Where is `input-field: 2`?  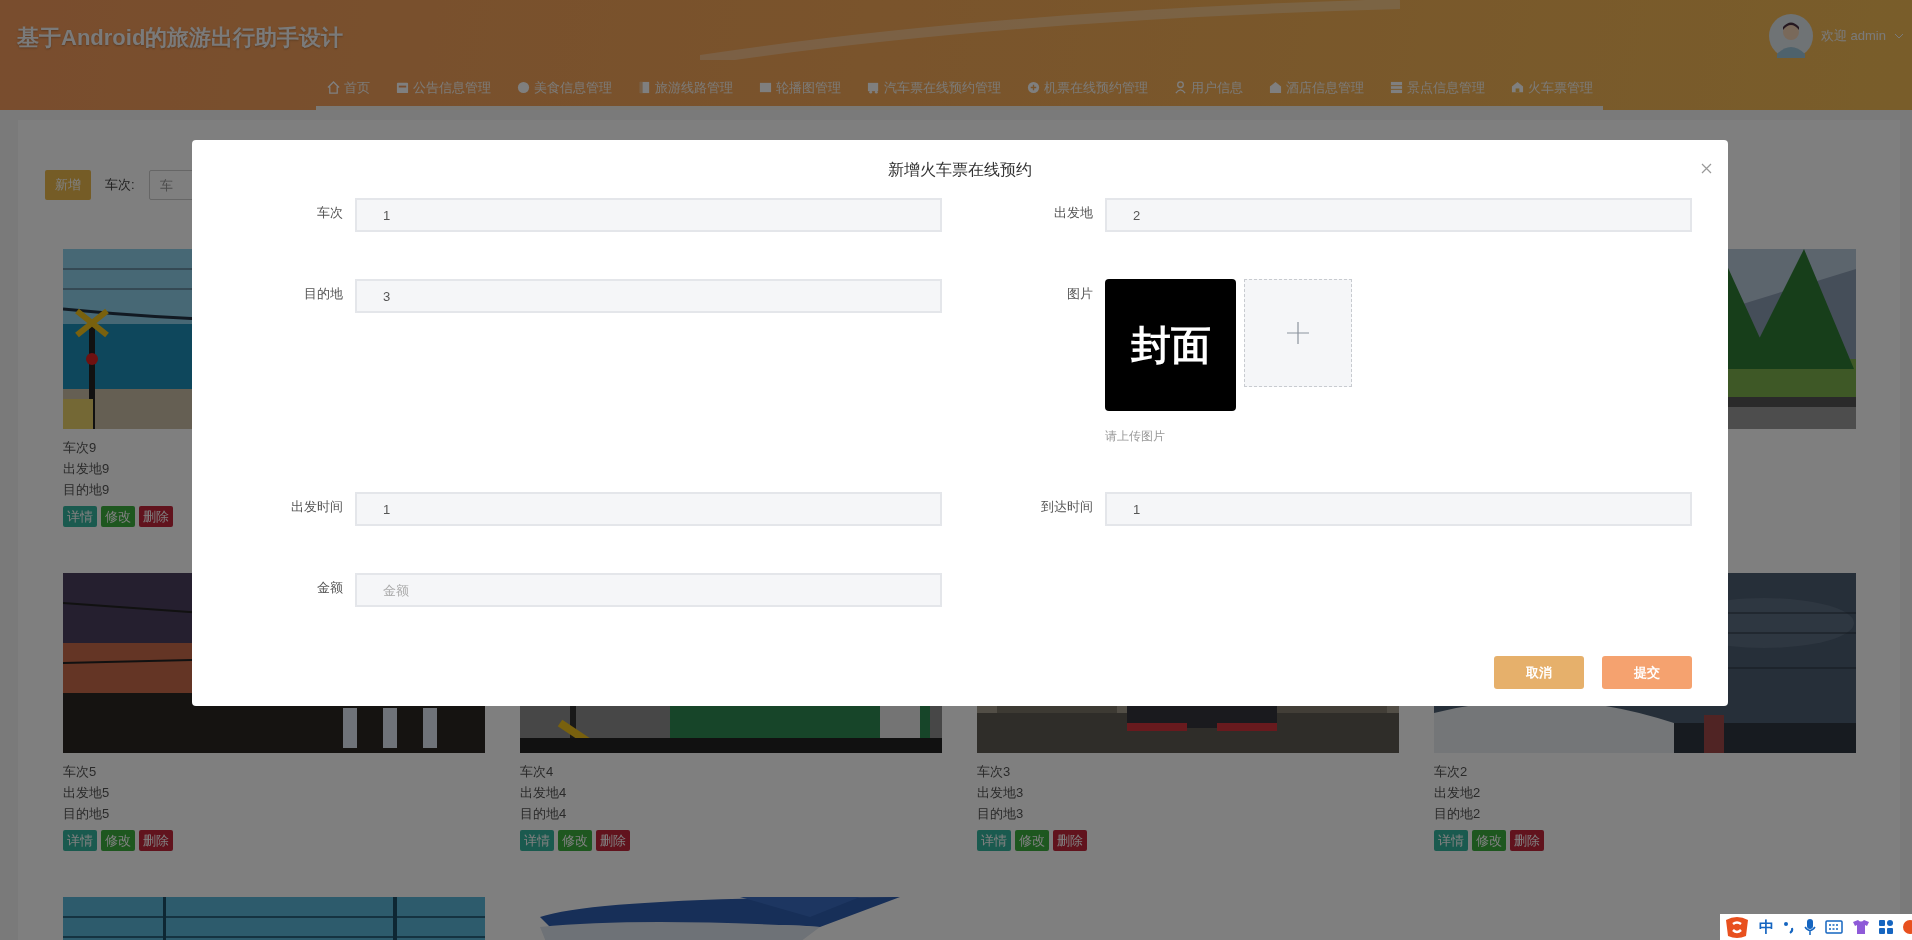 input-field: 2 is located at coordinates (1398, 215).